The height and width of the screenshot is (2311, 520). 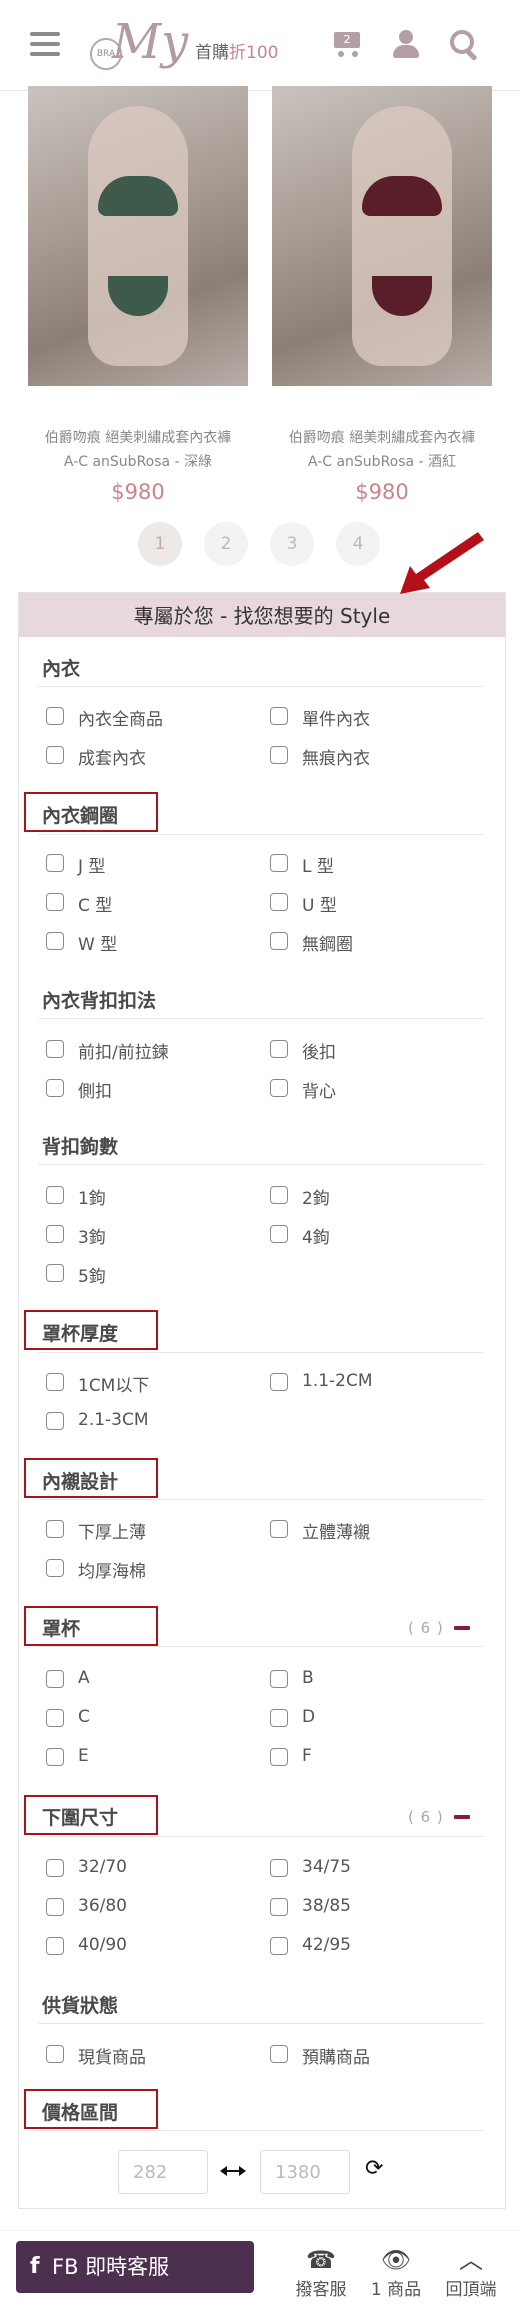 I want to click on checkbox-thick-bottom, so click(x=55, y=1529).